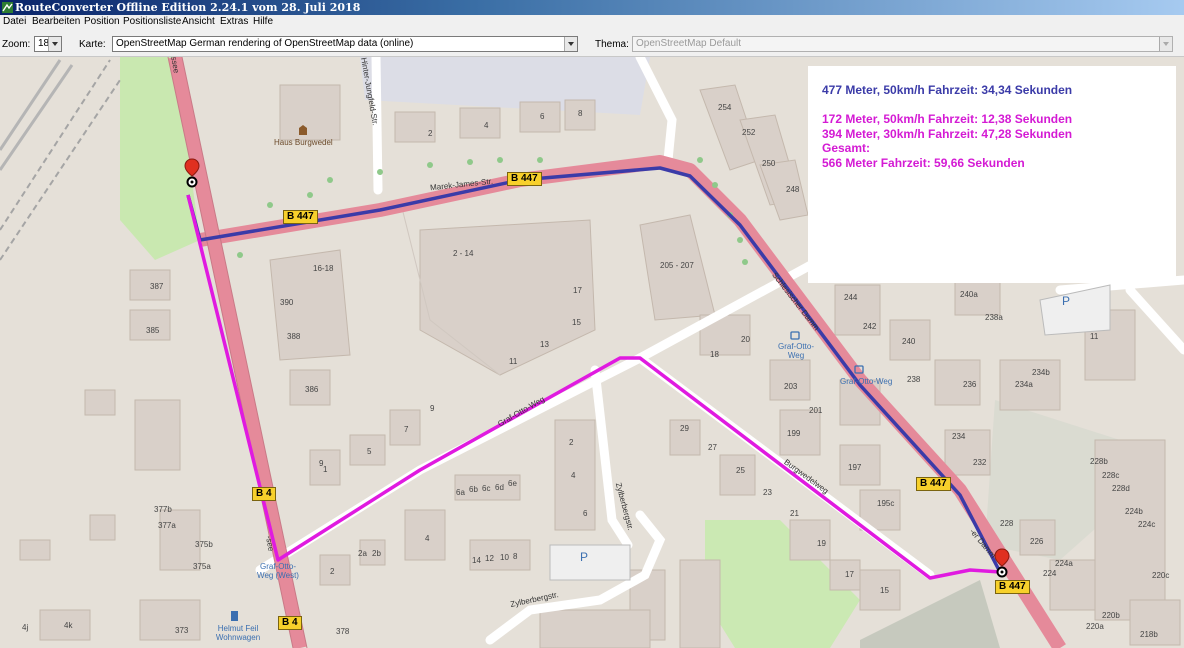 The image size is (1184, 648). I want to click on app-icon, so click(7, 7).